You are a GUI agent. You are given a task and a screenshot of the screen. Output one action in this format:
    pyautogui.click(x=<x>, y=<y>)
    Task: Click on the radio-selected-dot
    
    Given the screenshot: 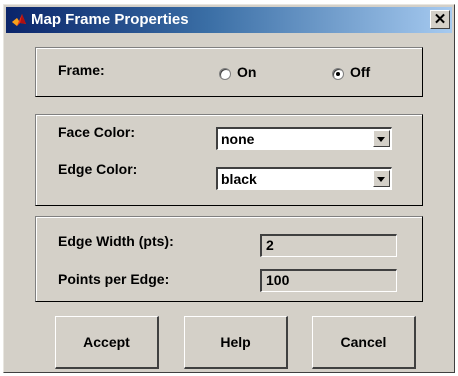 What is the action you would take?
    pyautogui.click(x=338, y=74)
    